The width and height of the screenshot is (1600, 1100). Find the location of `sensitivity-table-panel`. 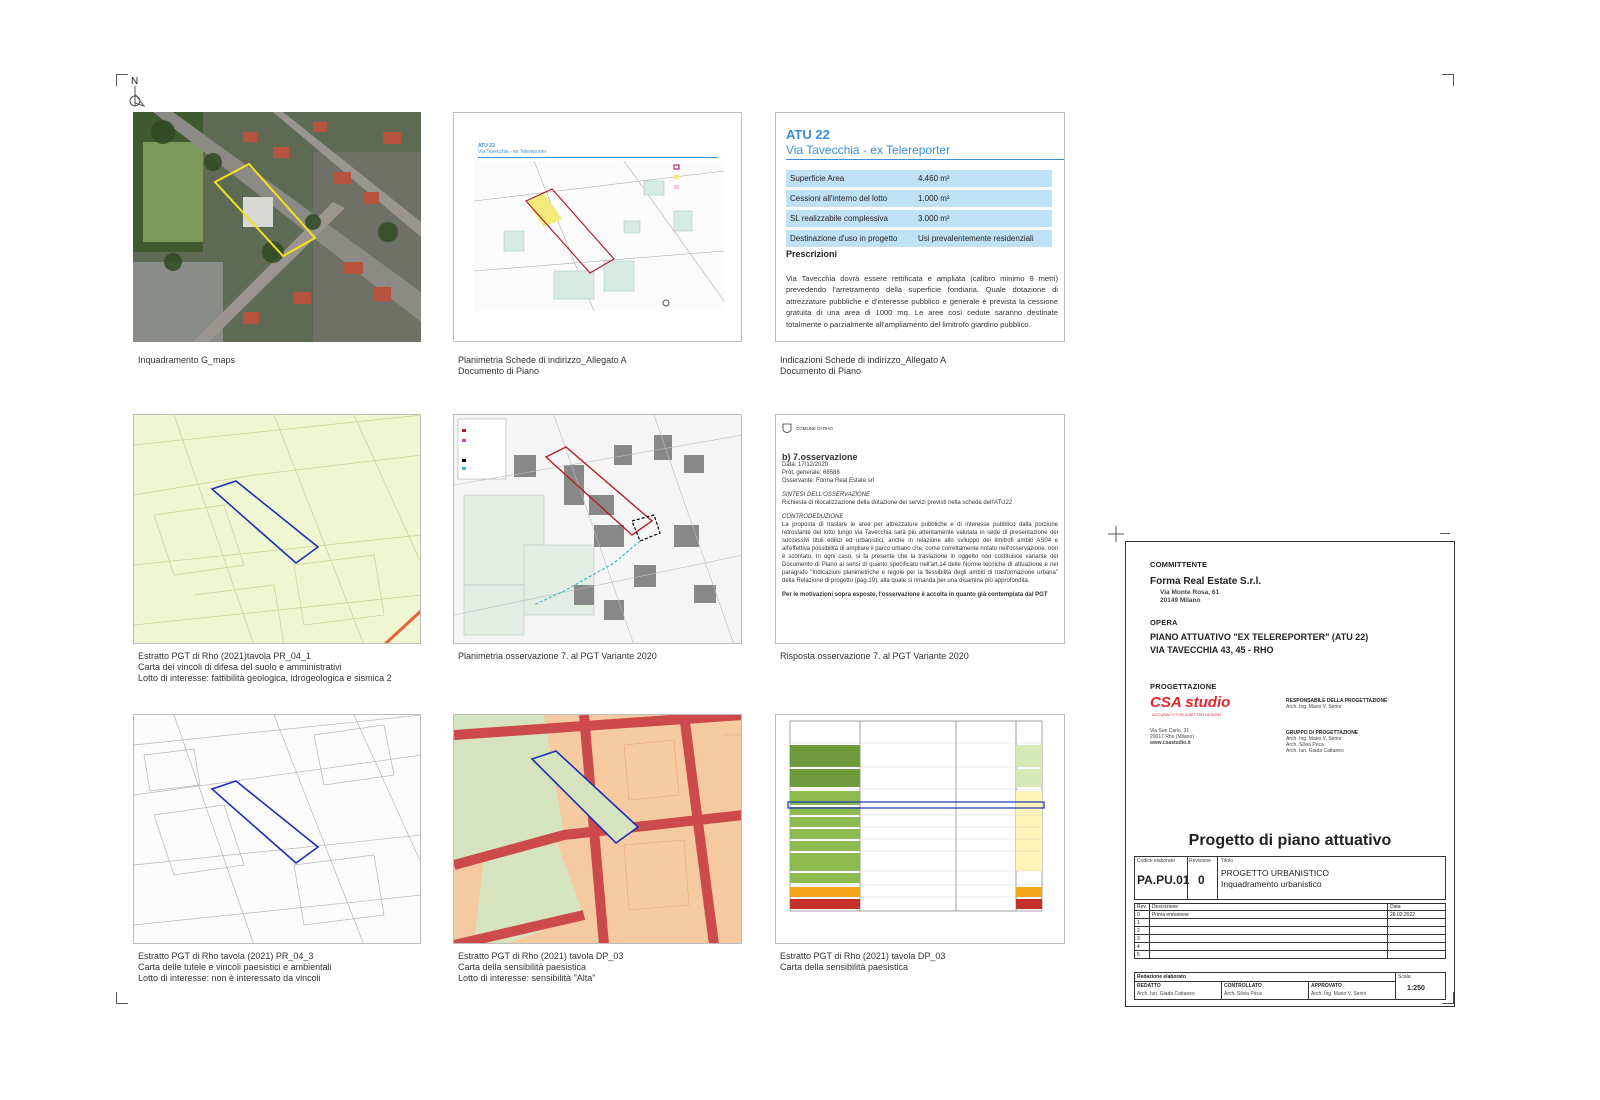

sensitivity-table-panel is located at coordinates (920, 829).